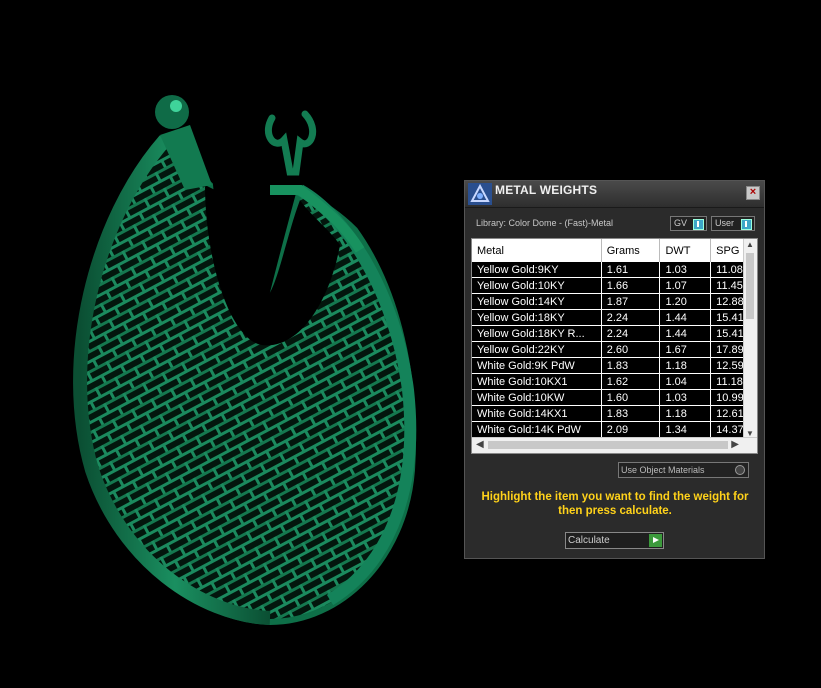 The width and height of the screenshot is (821, 688). Describe the element at coordinates (631, 397) in the screenshot. I see `grams-cell: 1.60` at that location.